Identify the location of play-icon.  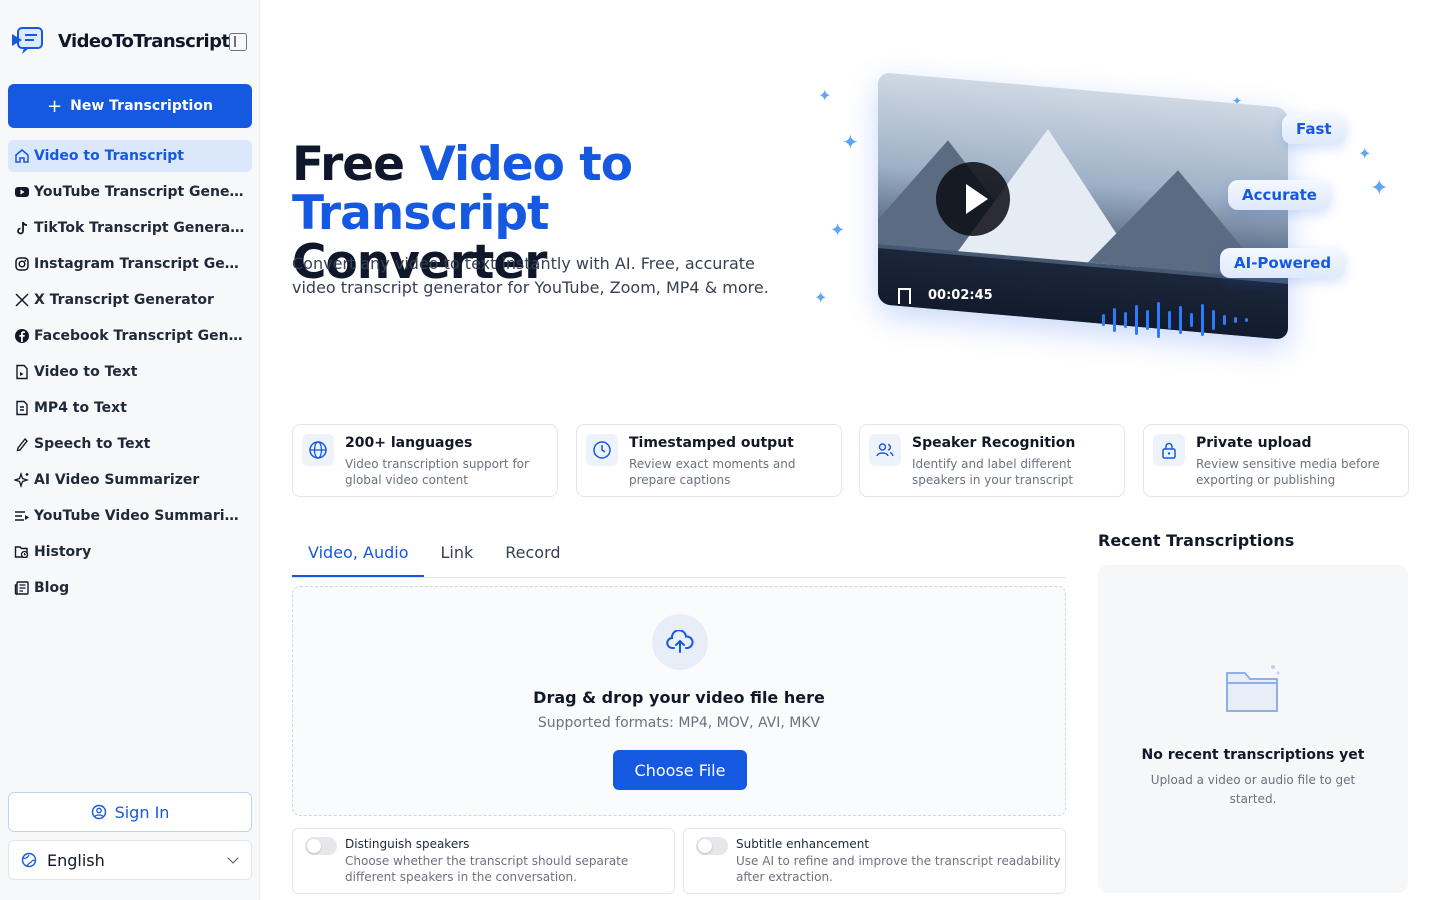
(973, 199).